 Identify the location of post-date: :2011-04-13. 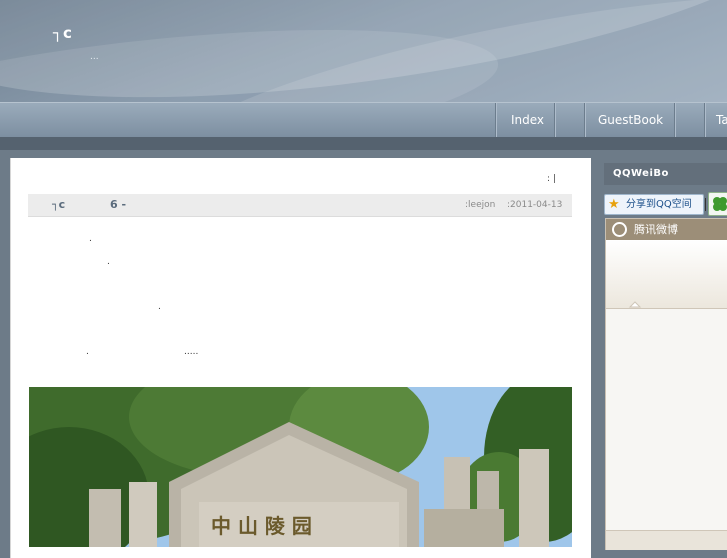
(535, 205).